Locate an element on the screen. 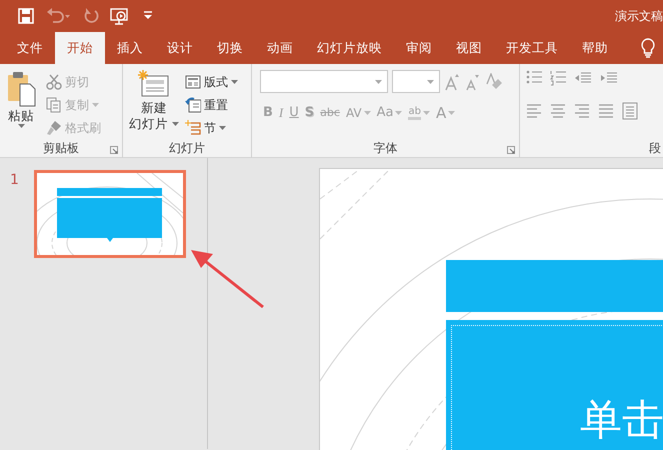 Image resolution: width=663 pixels, height=450 pixels. brush-icon is located at coordinates (54, 128).